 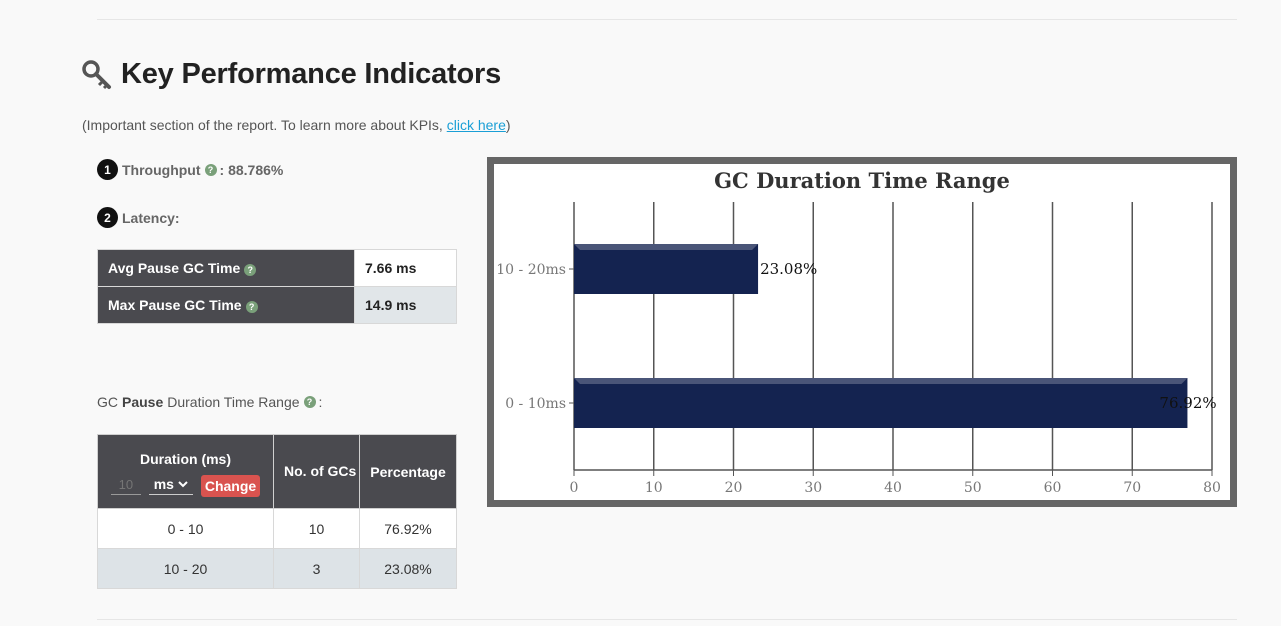 I want to click on duration-controls: ms Change, so click(x=185, y=485).